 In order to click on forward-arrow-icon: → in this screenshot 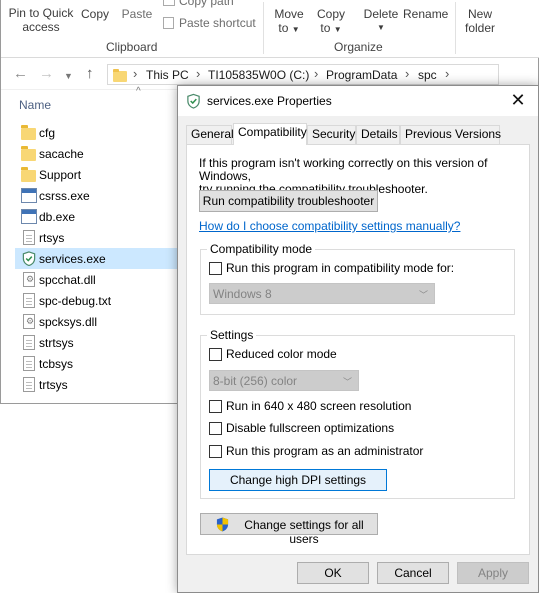, I will do `click(46, 74)`.